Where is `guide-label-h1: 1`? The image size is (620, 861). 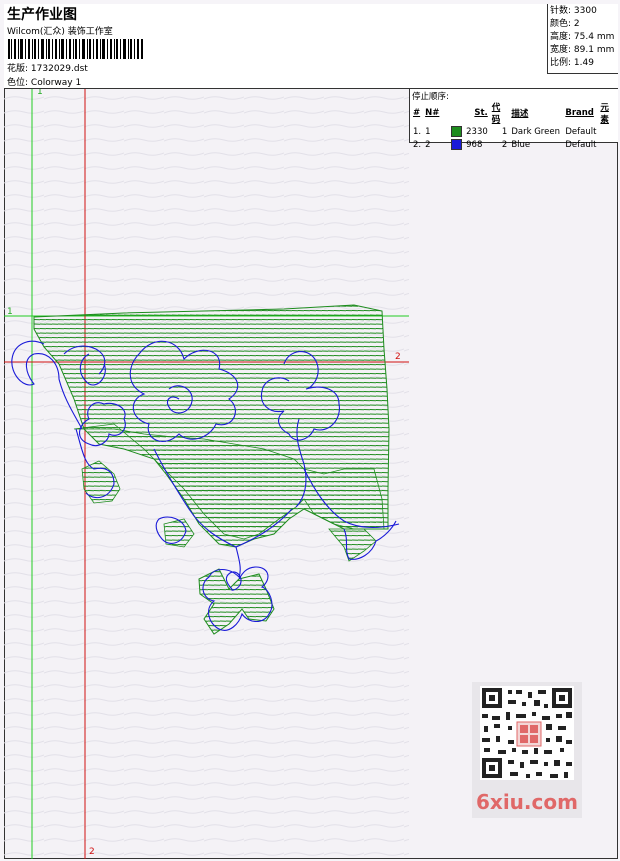
guide-label-h1: 1 is located at coordinates (10, 312).